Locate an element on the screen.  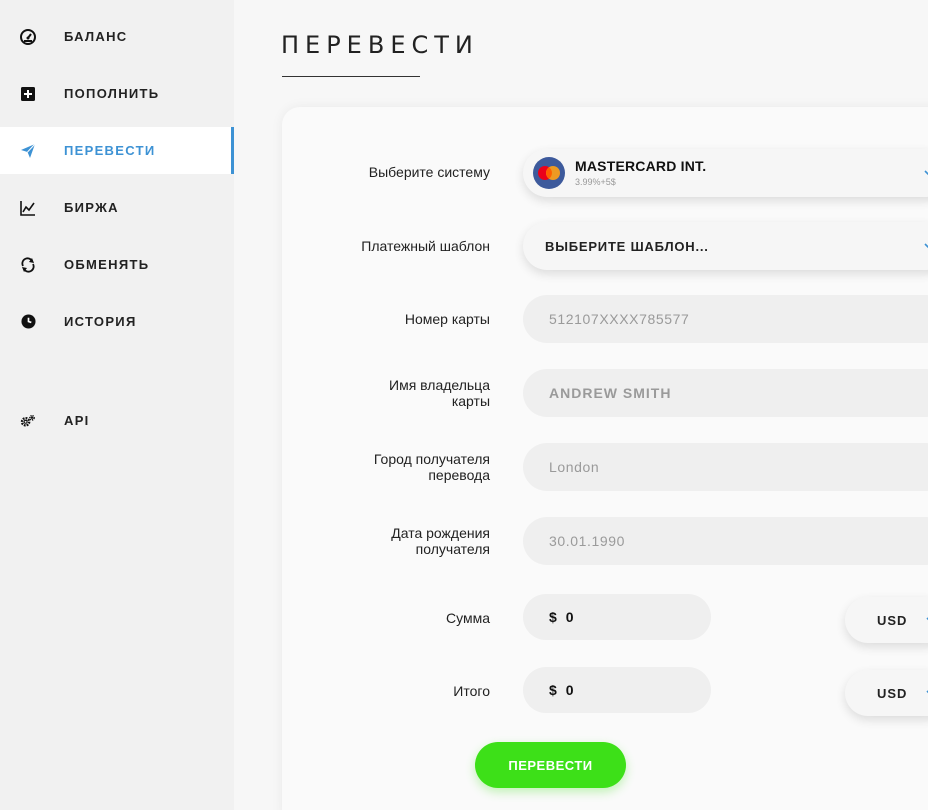
sidebar-item-transfer: ПЕРЕВЕСТИ is located at coordinates (117, 150).